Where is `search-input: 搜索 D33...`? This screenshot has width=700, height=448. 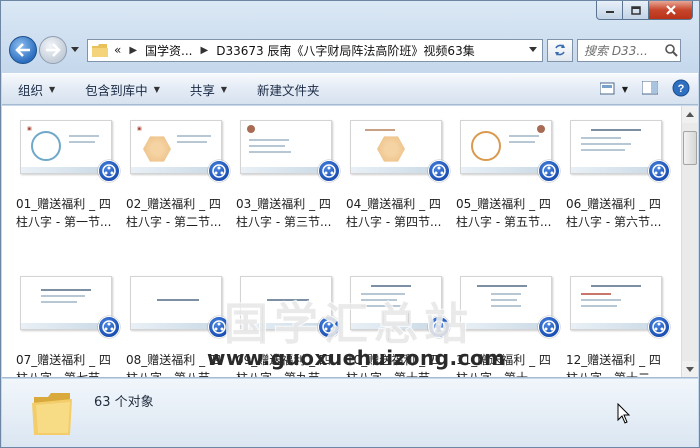 search-input: 搜索 D33... is located at coordinates (623, 50).